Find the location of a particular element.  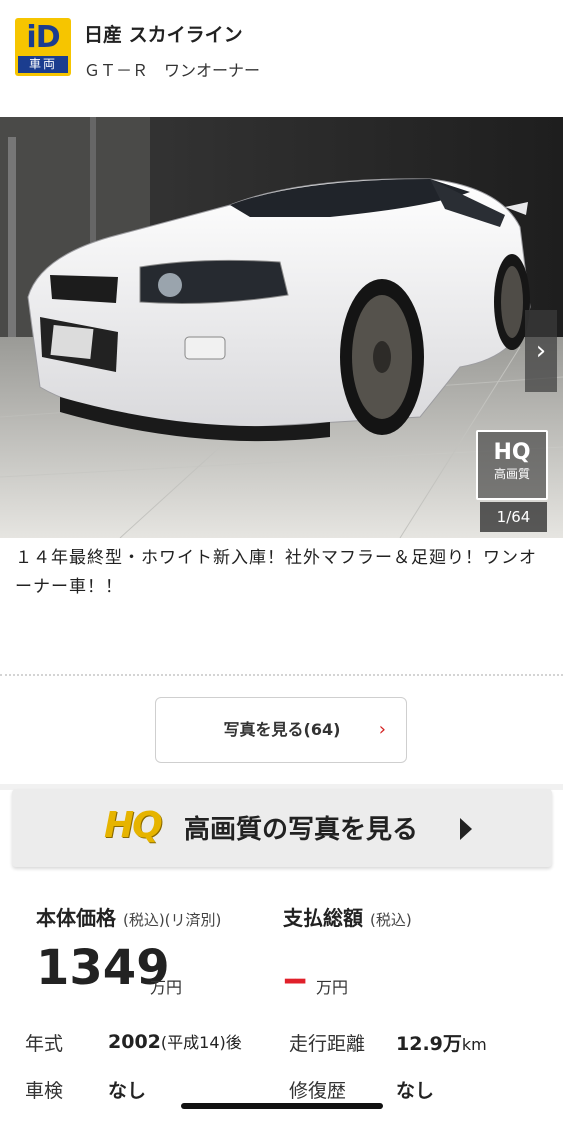

photo-counter: 1/64 is located at coordinates (513, 517).